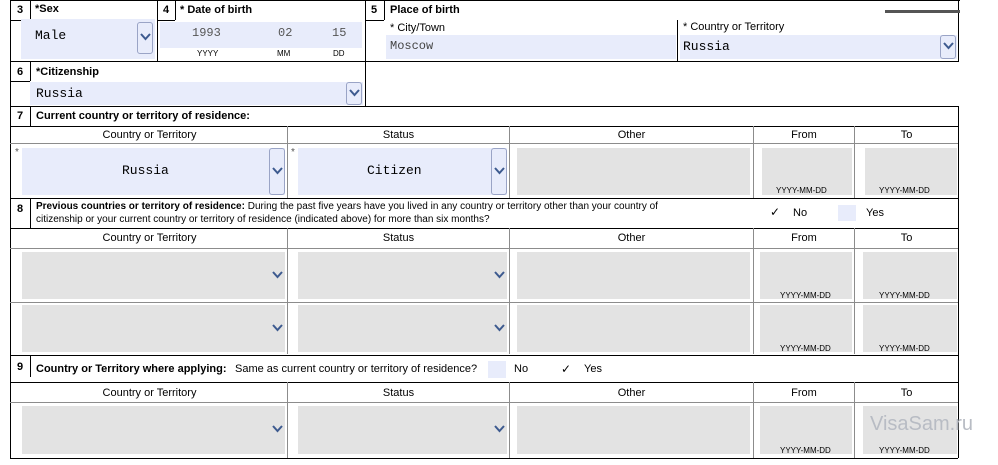 This screenshot has height=465, width=998. Describe the element at coordinates (807, 171) in the screenshot. I see `current-from-input: YYYY-MM-DD` at that location.